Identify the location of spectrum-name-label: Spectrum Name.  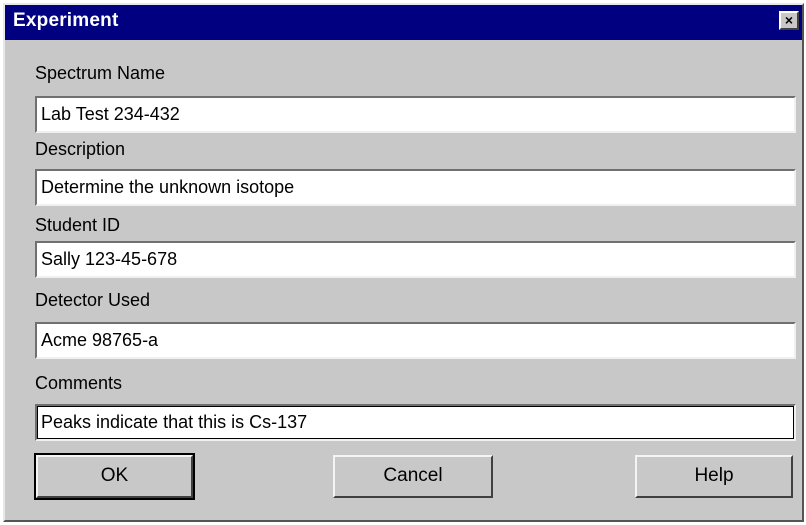
(100, 73).